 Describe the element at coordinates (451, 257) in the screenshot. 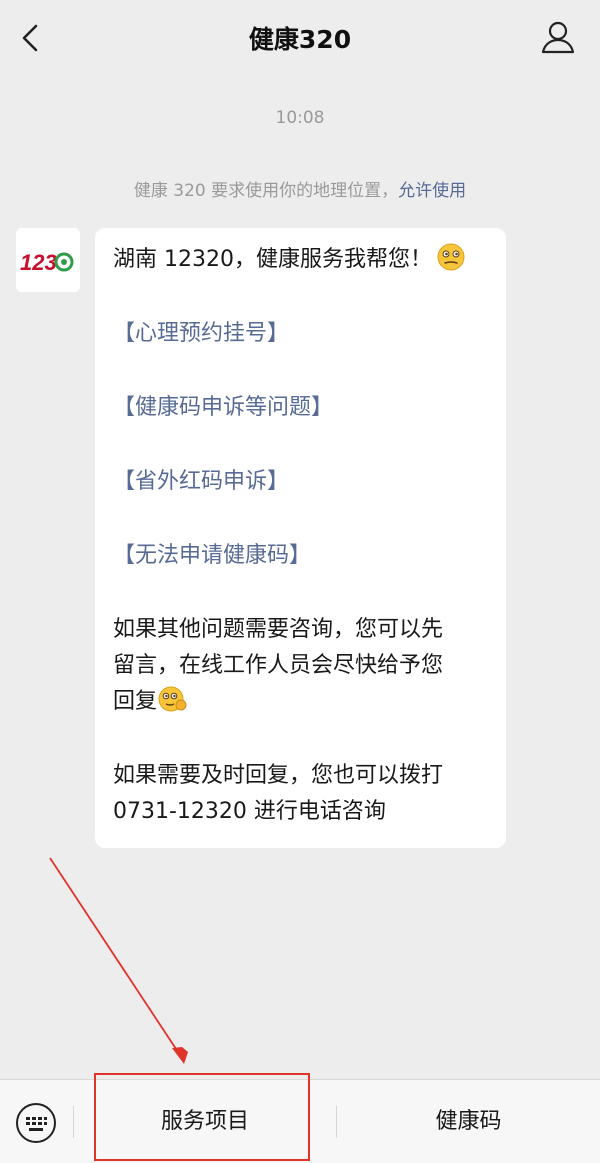

I see `smirk-emoji-icon` at that location.